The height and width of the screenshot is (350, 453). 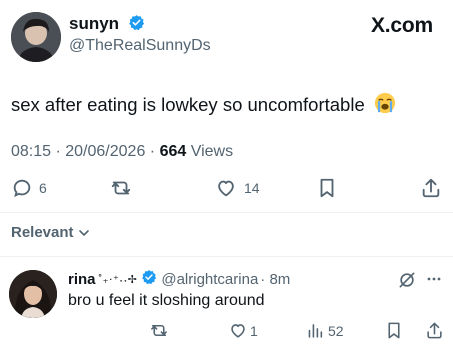 I want to click on reply-retweet-button, so click(x=159, y=330).